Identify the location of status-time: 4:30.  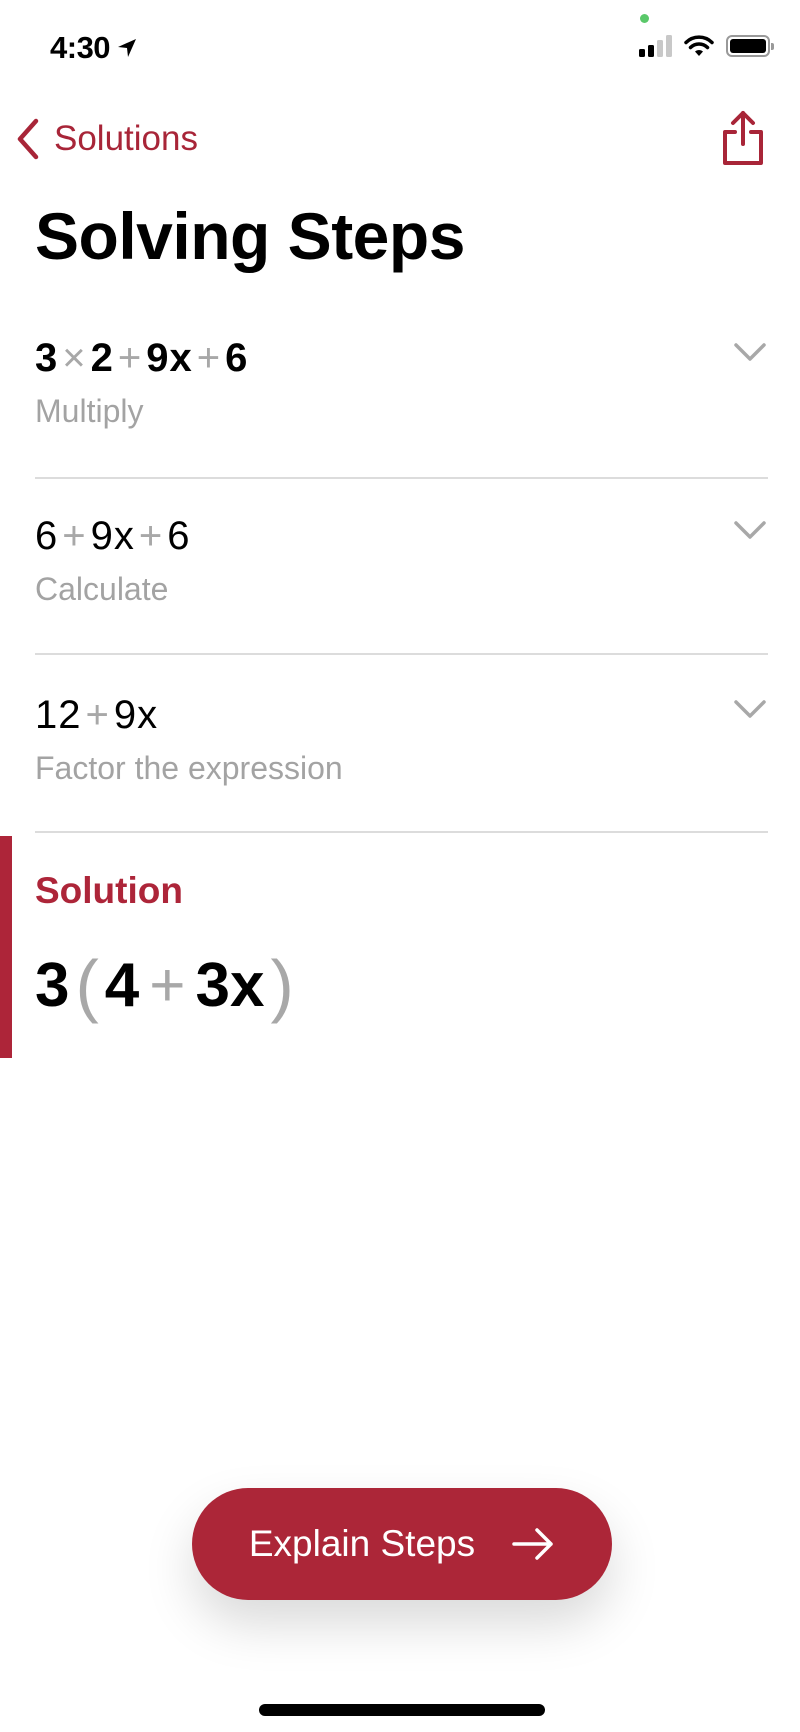
(94, 48).